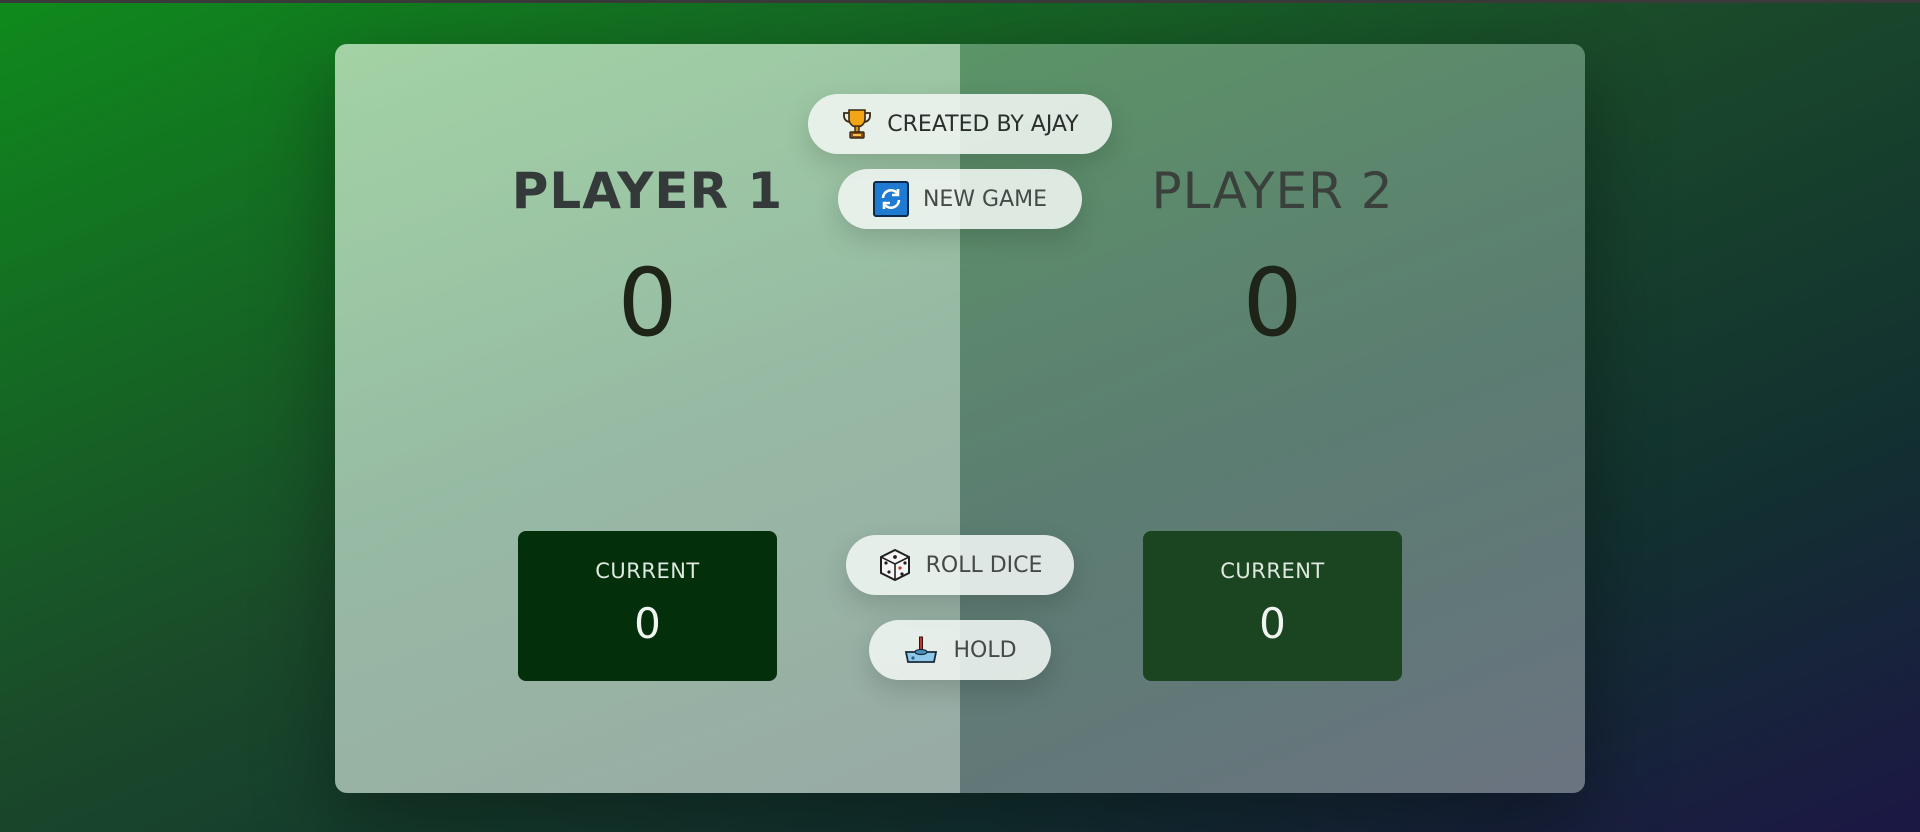  I want to click on player-1-current-box: CURRENT 0, so click(647, 606).